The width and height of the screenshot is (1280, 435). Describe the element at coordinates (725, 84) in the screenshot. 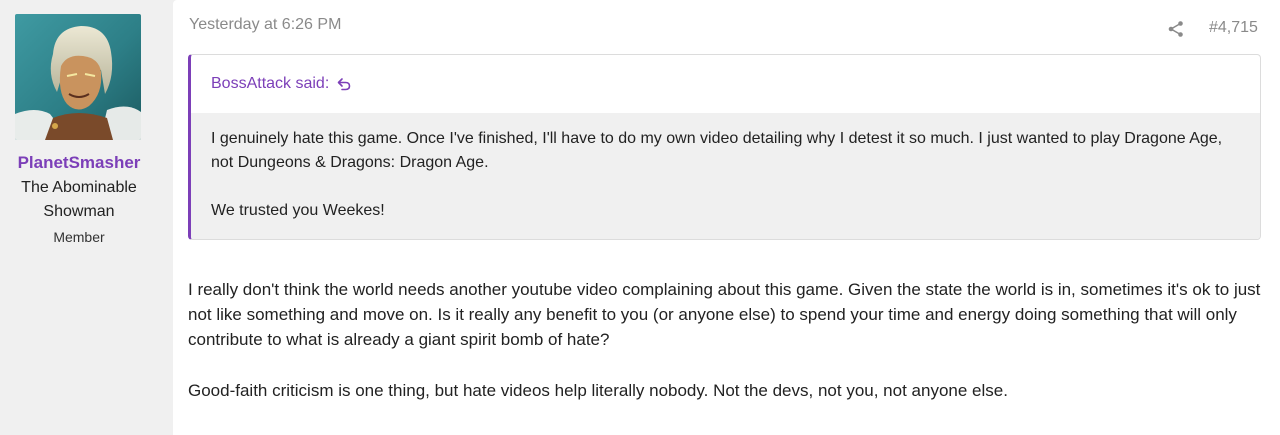

I see `quote-header: BossAttack said:` at that location.